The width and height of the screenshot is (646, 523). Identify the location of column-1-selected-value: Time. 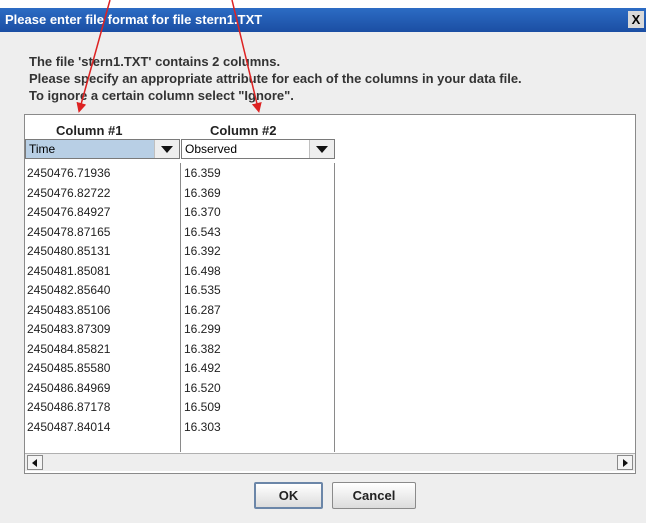
(42, 149).